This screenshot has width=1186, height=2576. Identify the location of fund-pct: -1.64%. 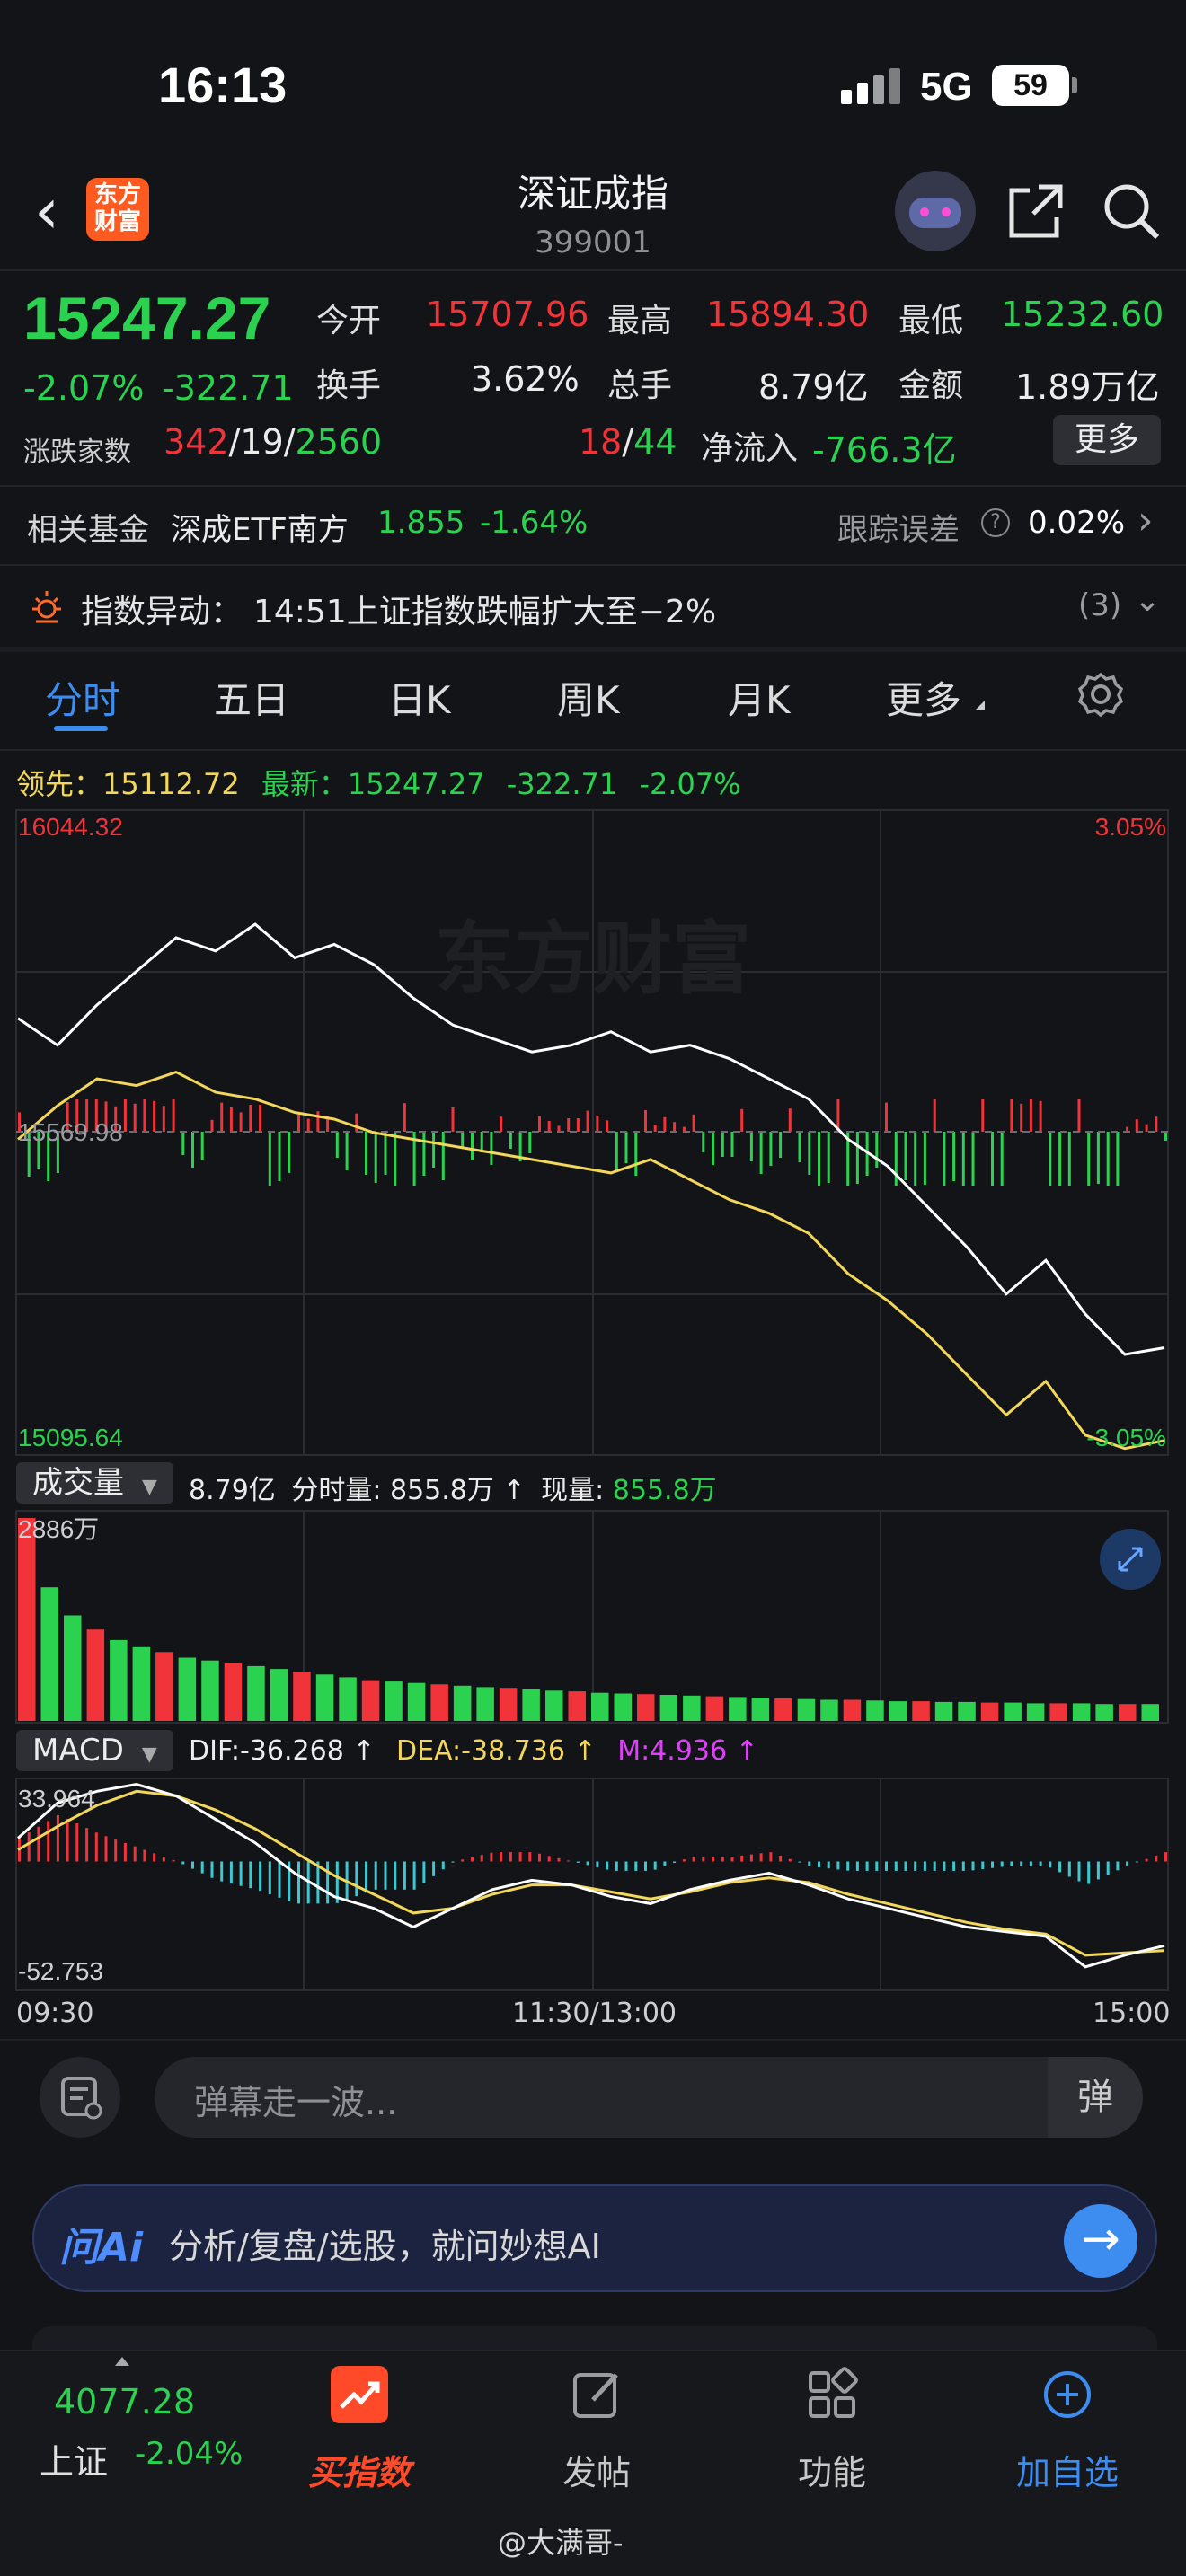
(534, 523).